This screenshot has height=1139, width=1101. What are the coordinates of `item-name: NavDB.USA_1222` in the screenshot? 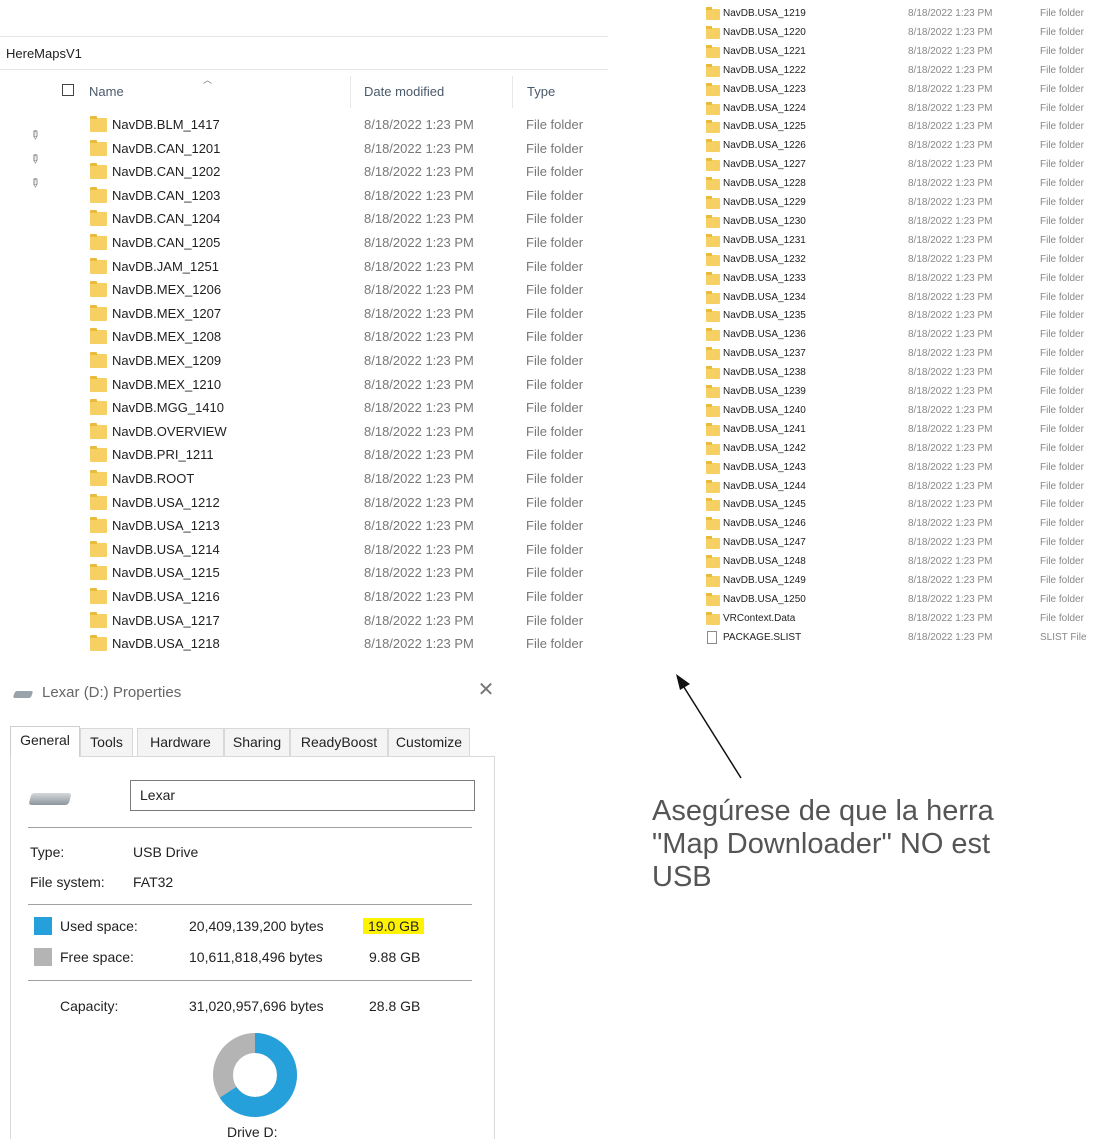 It's located at (764, 70).